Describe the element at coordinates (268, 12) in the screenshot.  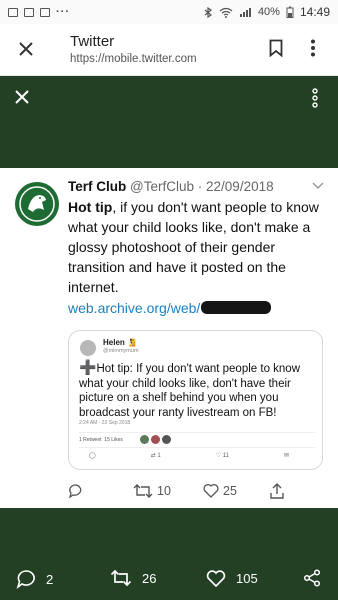
I see `battery-percent: 40%` at that location.